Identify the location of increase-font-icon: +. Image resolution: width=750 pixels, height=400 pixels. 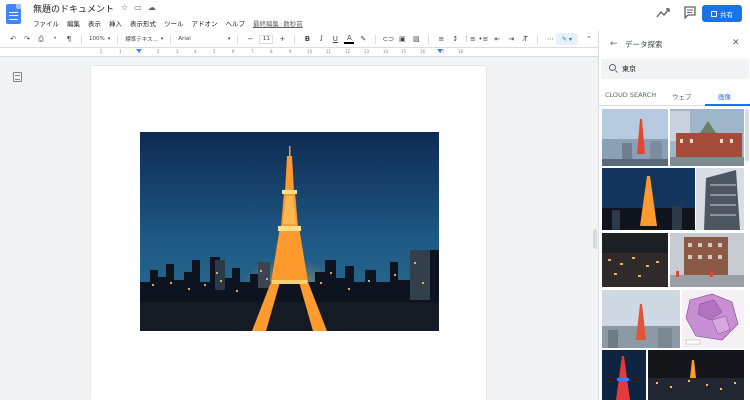
(282, 39).